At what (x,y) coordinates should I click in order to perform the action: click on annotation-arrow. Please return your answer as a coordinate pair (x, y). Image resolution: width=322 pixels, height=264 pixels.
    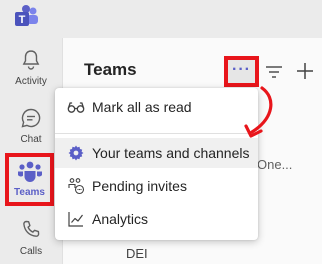
    Looking at the image, I should click on (258, 112).